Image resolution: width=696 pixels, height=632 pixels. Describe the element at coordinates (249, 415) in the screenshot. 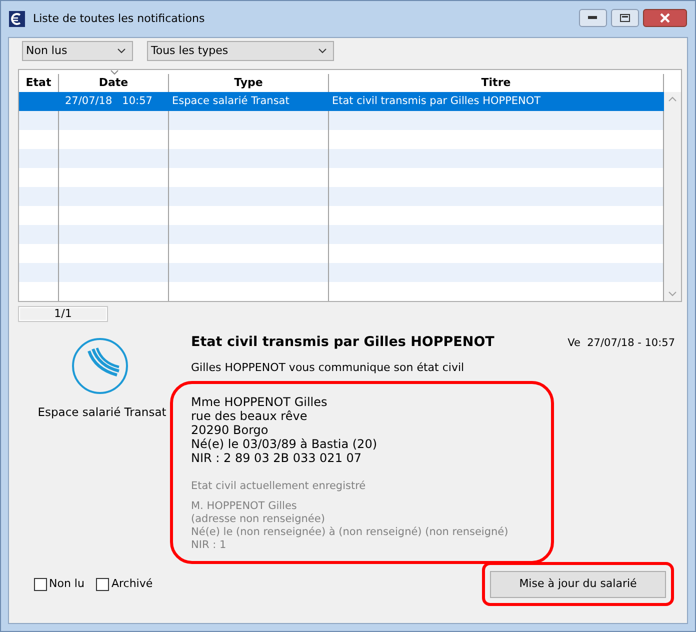

I see `new-info-line: rue des beaux rêve` at that location.